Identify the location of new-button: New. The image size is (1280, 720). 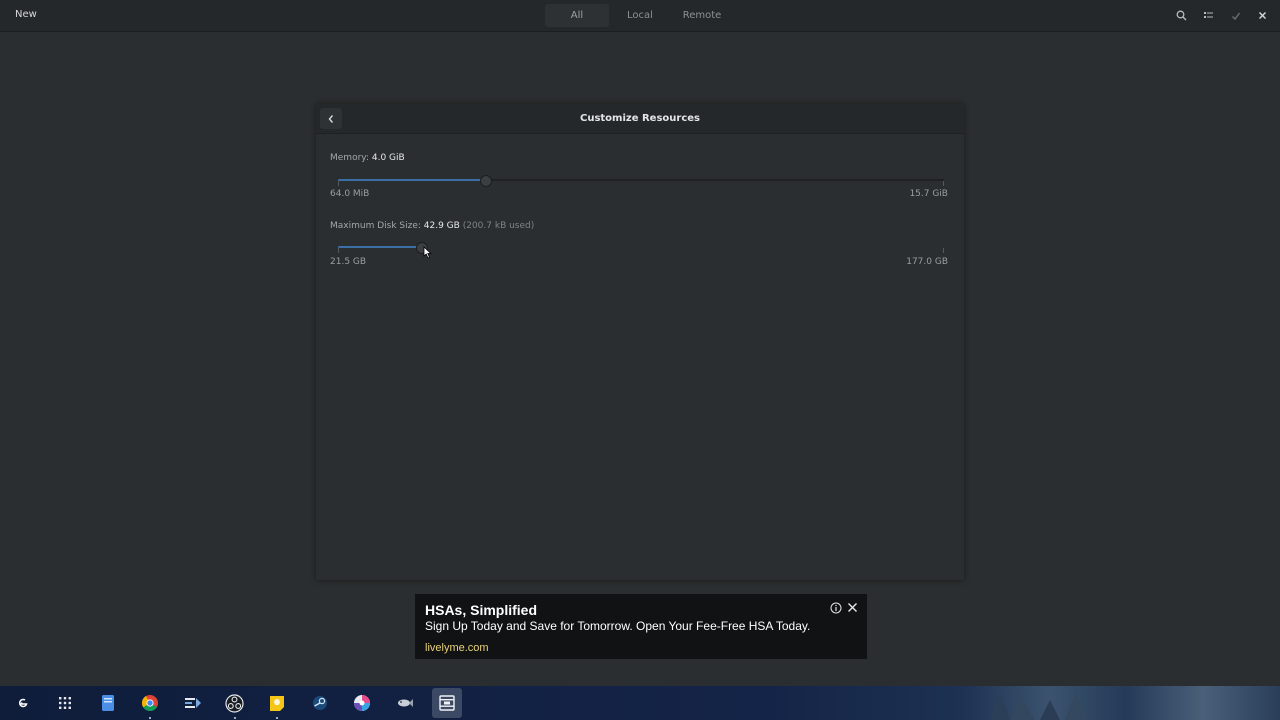
(26, 15).